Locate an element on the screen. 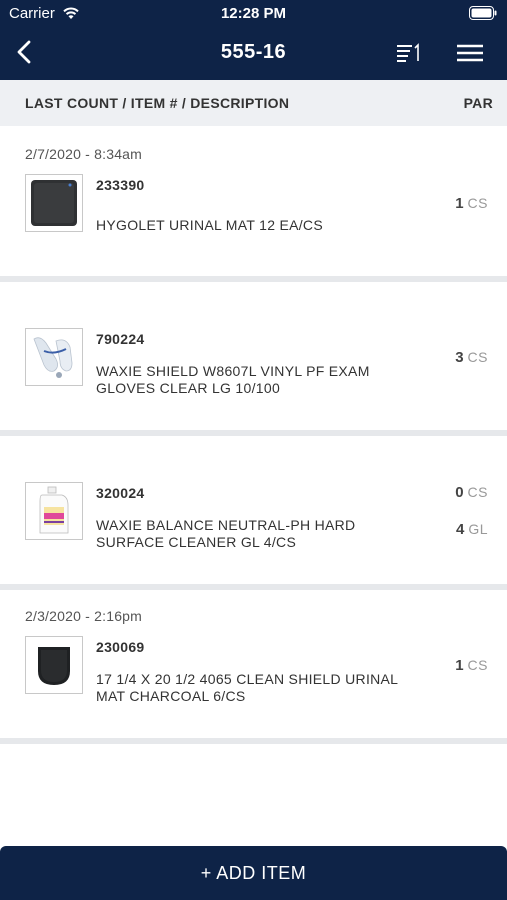 This screenshot has height=900, width=507. par-quantity: 4 is located at coordinates (460, 529).